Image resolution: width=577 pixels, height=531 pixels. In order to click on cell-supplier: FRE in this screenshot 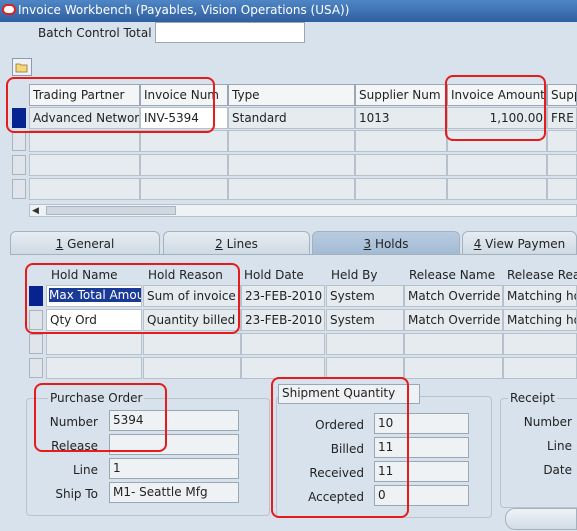, I will do `click(562, 118)`.